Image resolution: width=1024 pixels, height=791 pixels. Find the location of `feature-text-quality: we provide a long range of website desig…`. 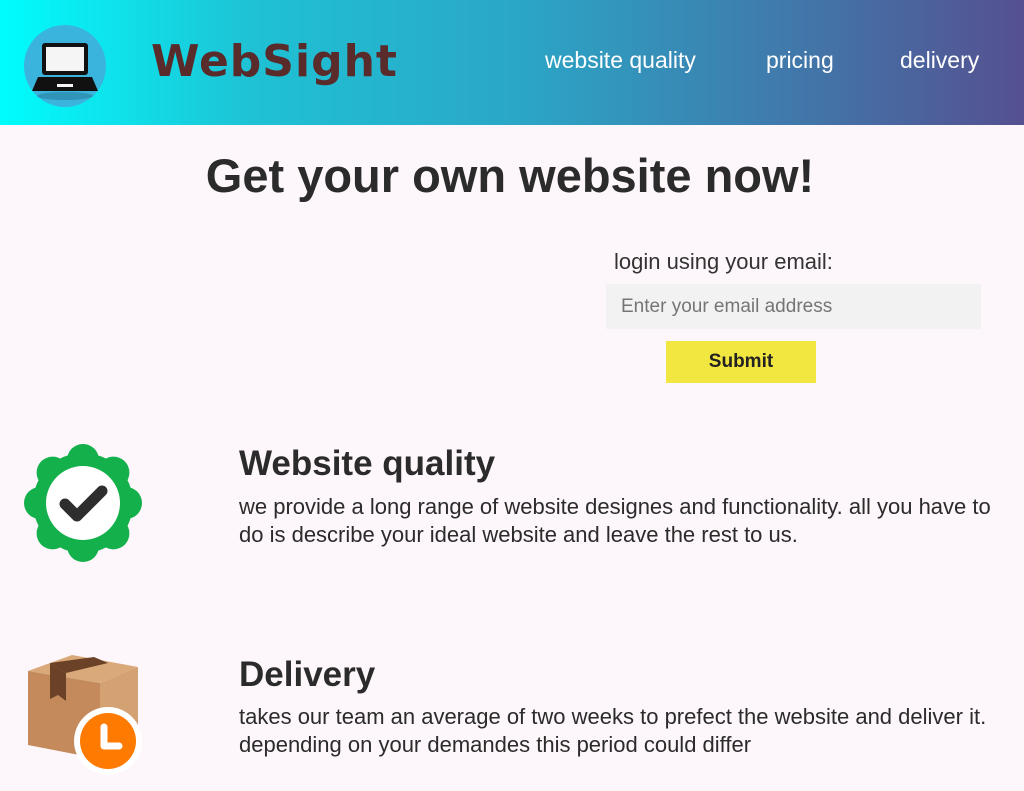

feature-text-quality: we provide a long range of website desig… is located at coordinates (615, 520).